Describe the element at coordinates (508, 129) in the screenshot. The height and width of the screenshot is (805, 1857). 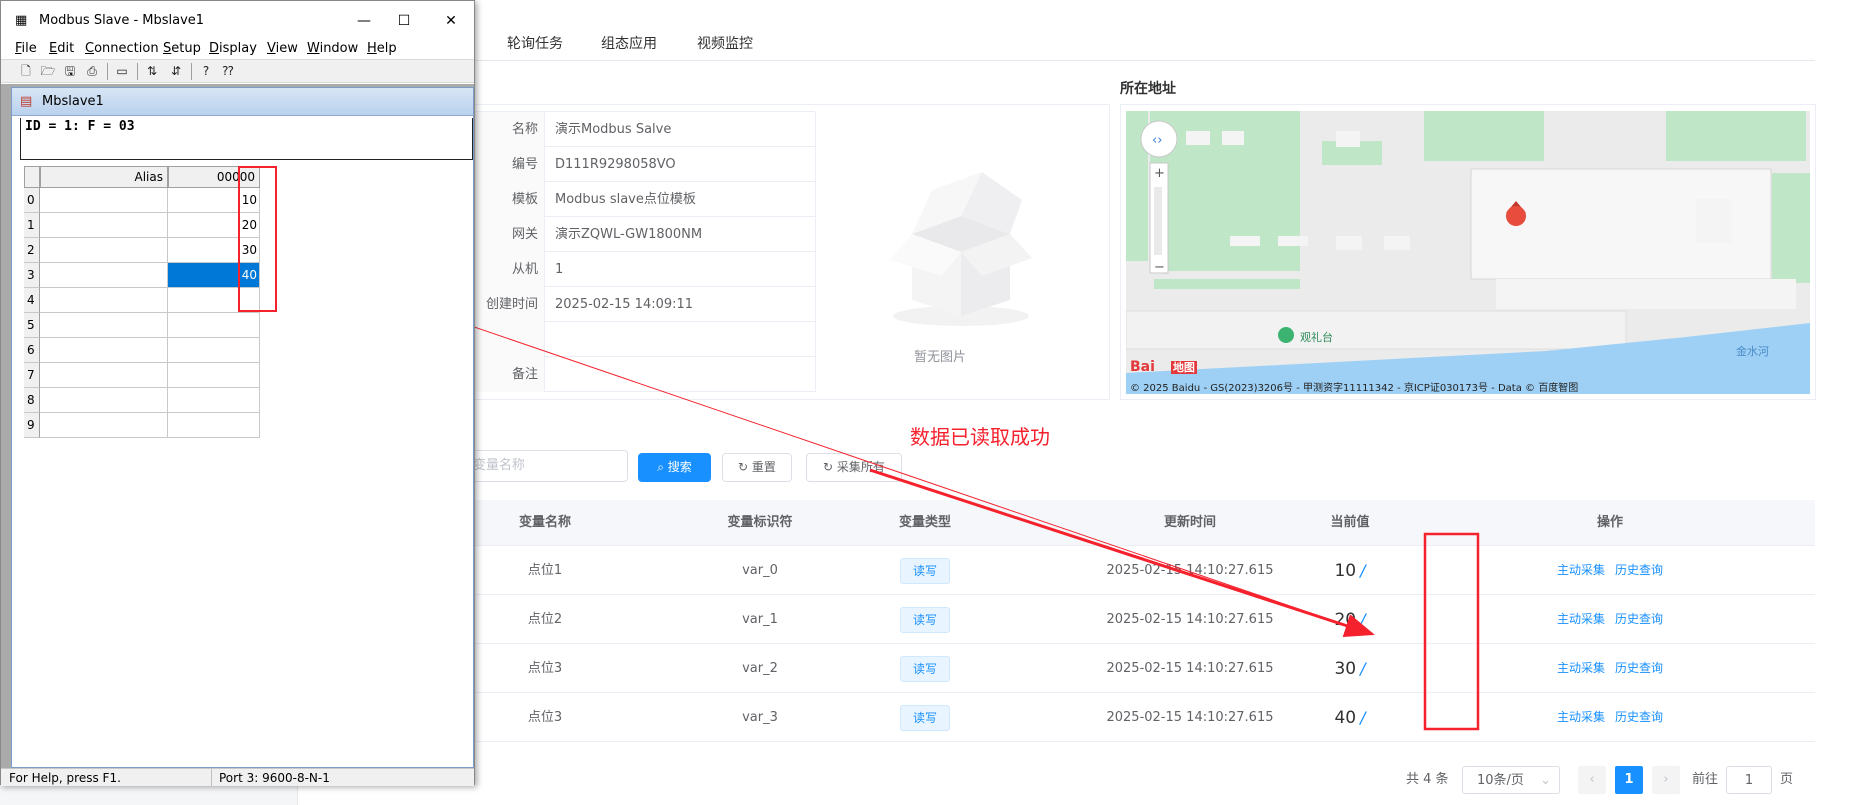
I see `info-key: 名称` at that location.